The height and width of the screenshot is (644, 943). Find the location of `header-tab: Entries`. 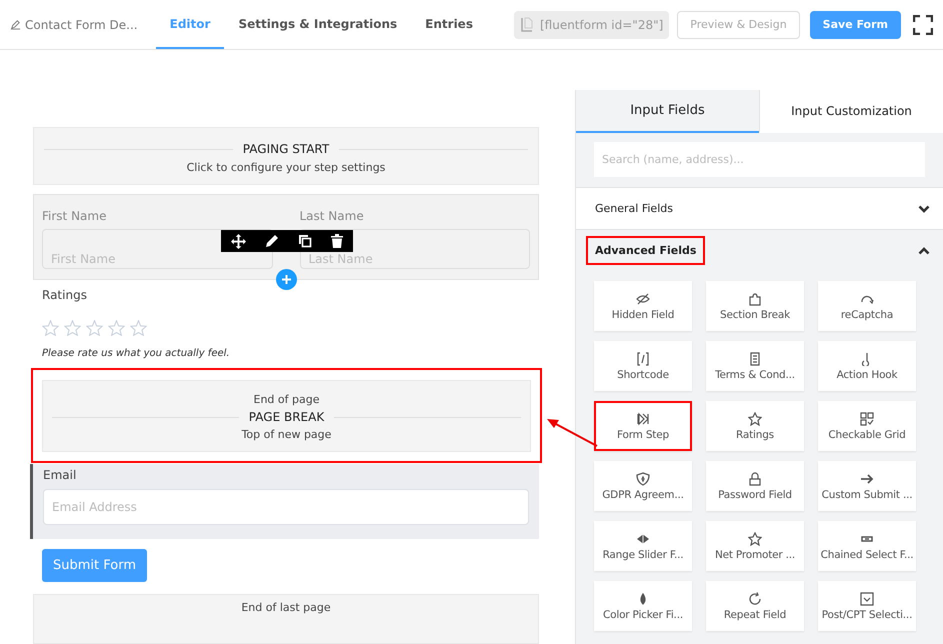

header-tab: Entries is located at coordinates (449, 24).